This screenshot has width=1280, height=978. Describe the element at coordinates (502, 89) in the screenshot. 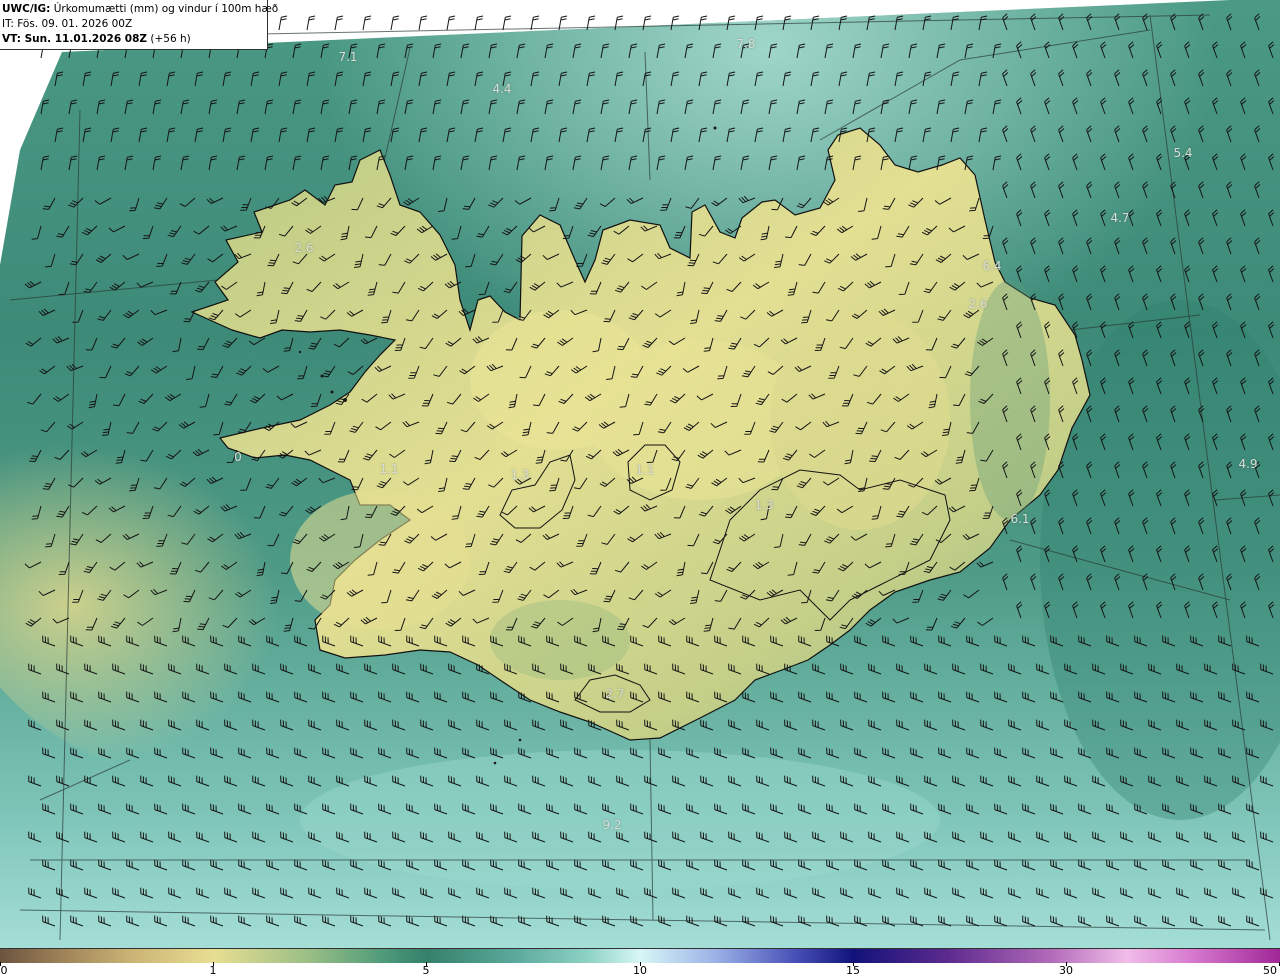

I see `value-label: 4.4` at that location.